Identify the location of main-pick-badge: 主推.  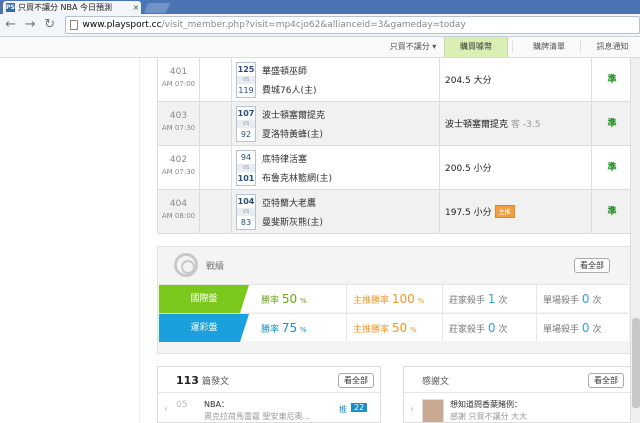
(504, 211).